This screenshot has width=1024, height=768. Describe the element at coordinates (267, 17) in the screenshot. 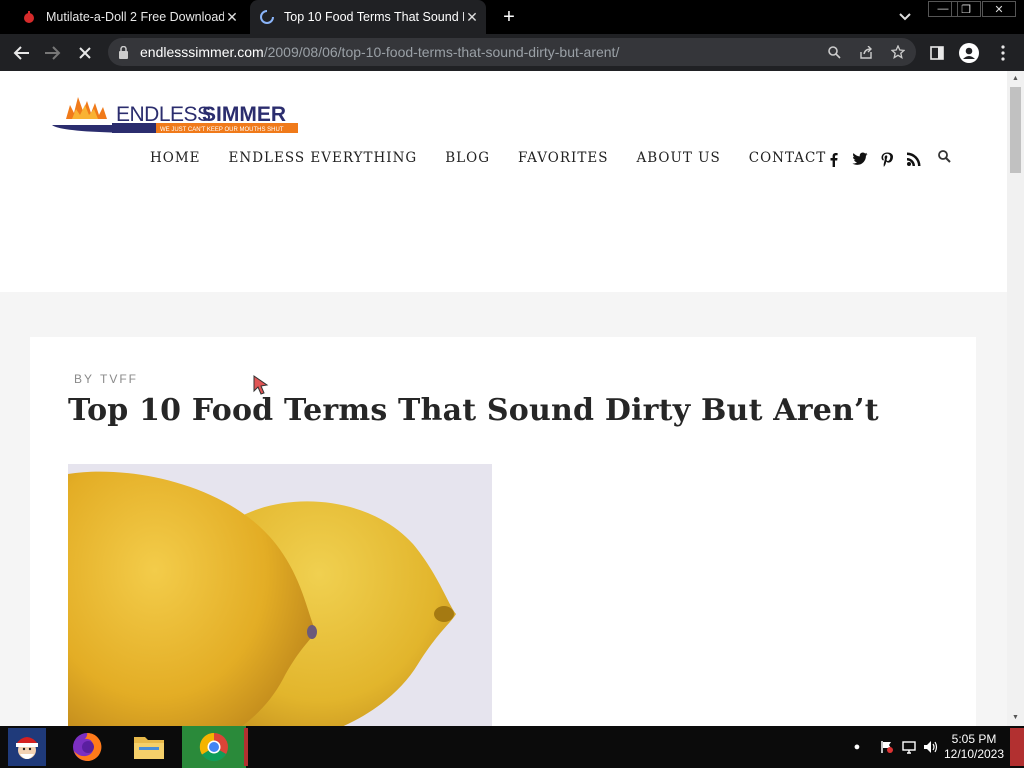

I see `loading-spinner-icon` at that location.